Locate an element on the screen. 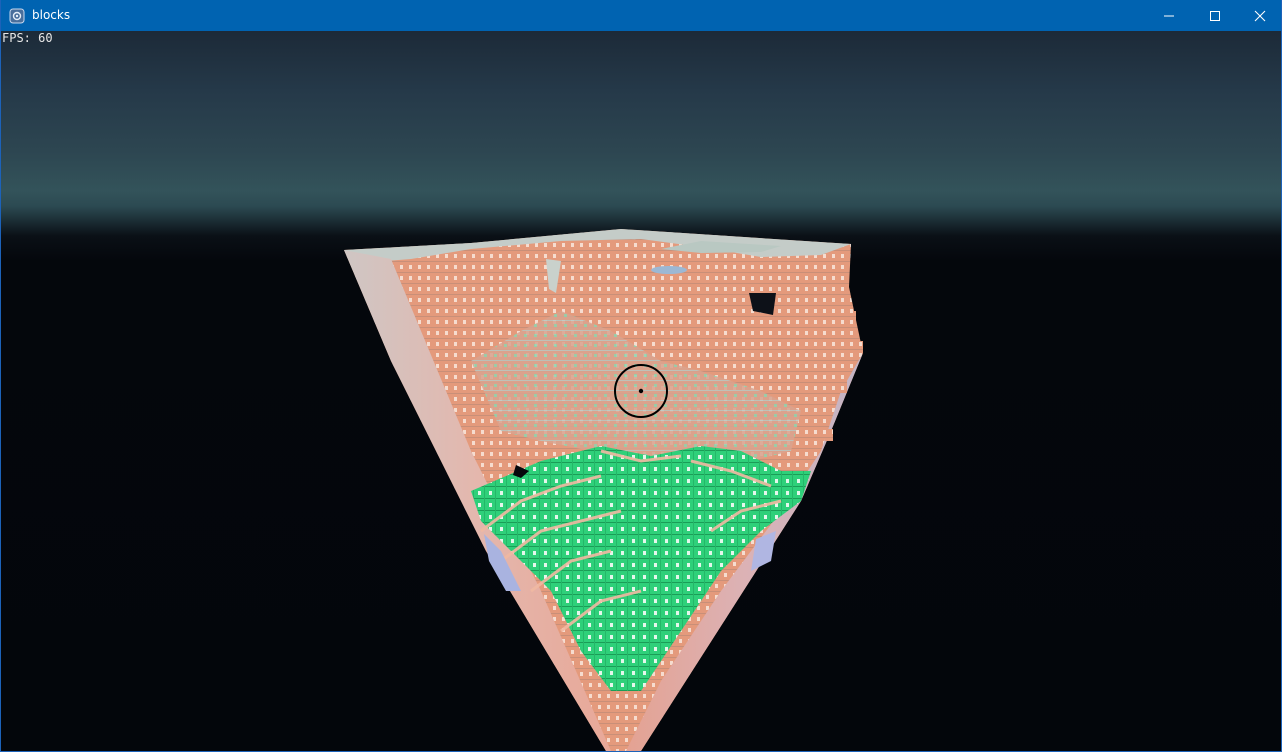 The height and width of the screenshot is (752, 1282). close-button is located at coordinates (1259, 15).